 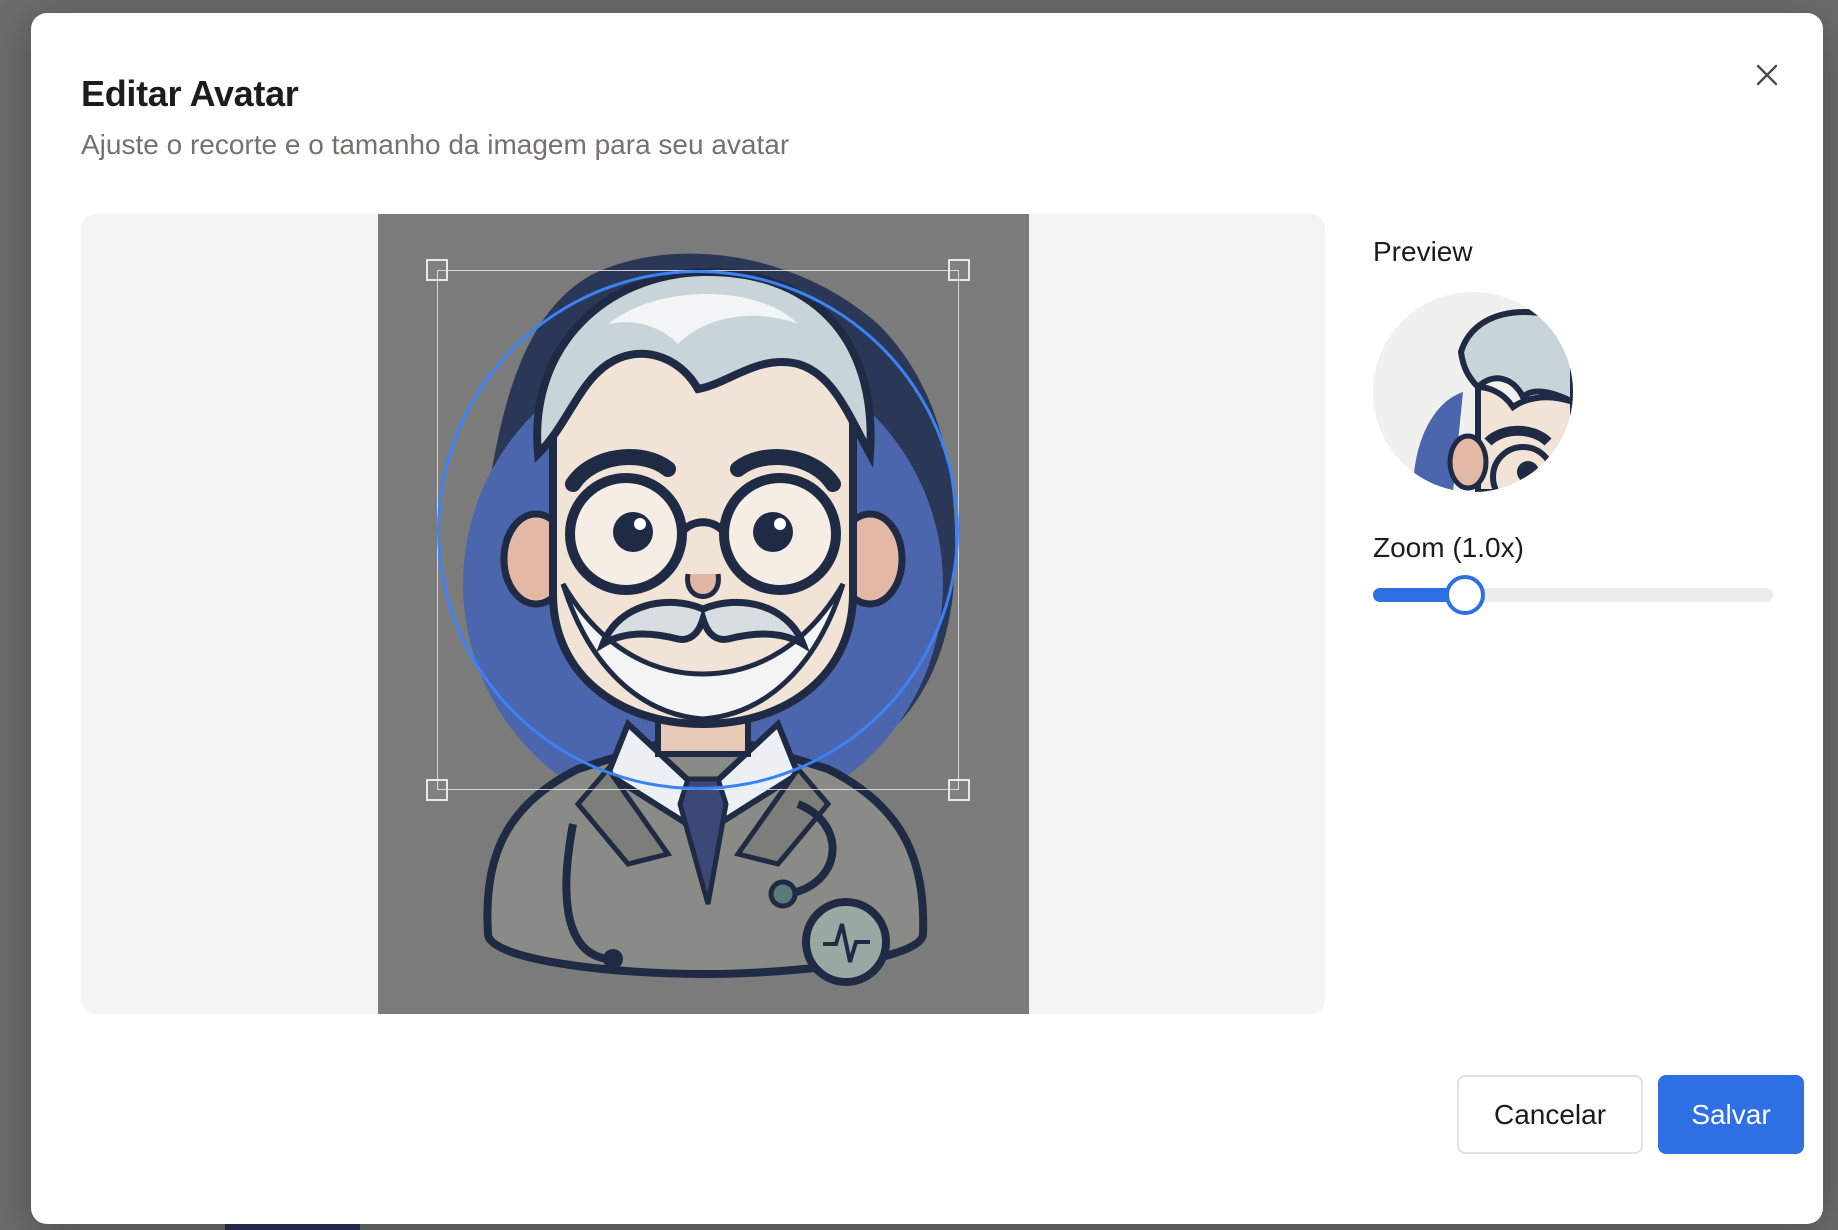 I want to click on crop-handle-bottom-right, so click(x=959, y=790).